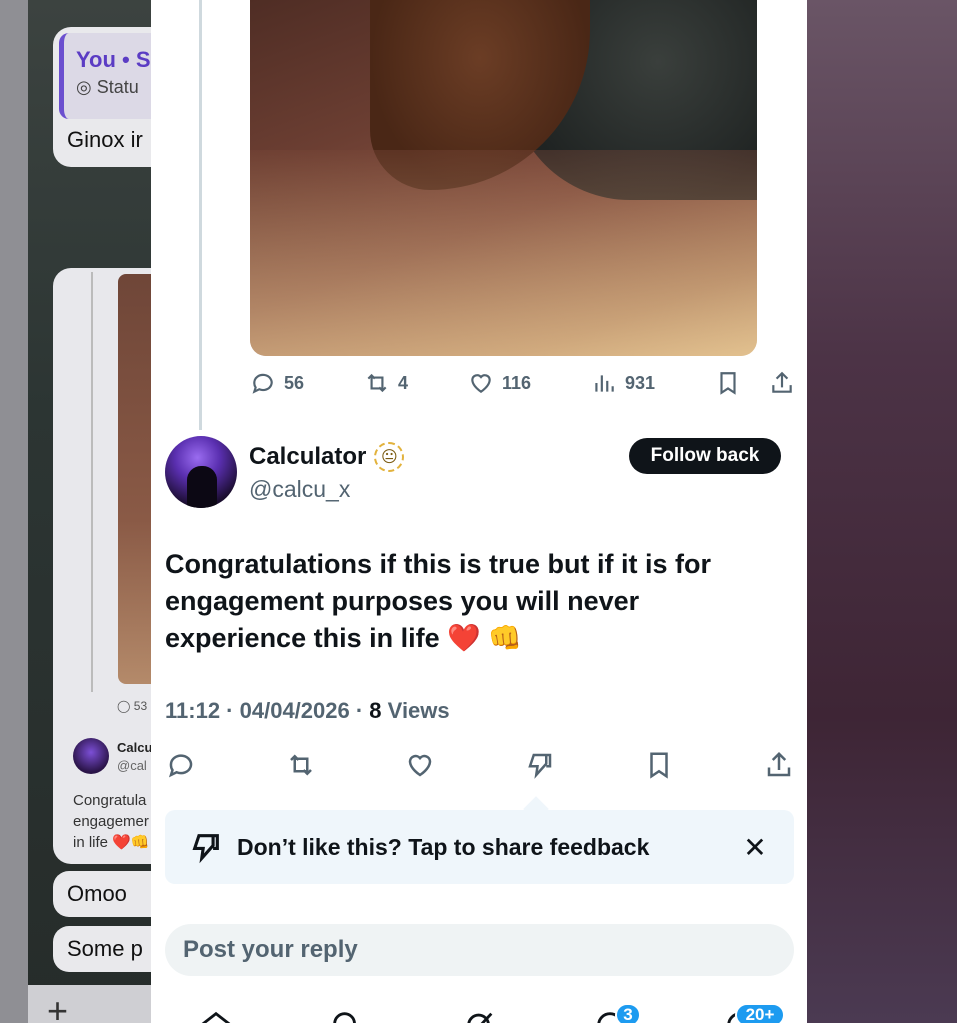 The height and width of the screenshot is (1023, 957). I want to click on reply-button, so click(181, 765).